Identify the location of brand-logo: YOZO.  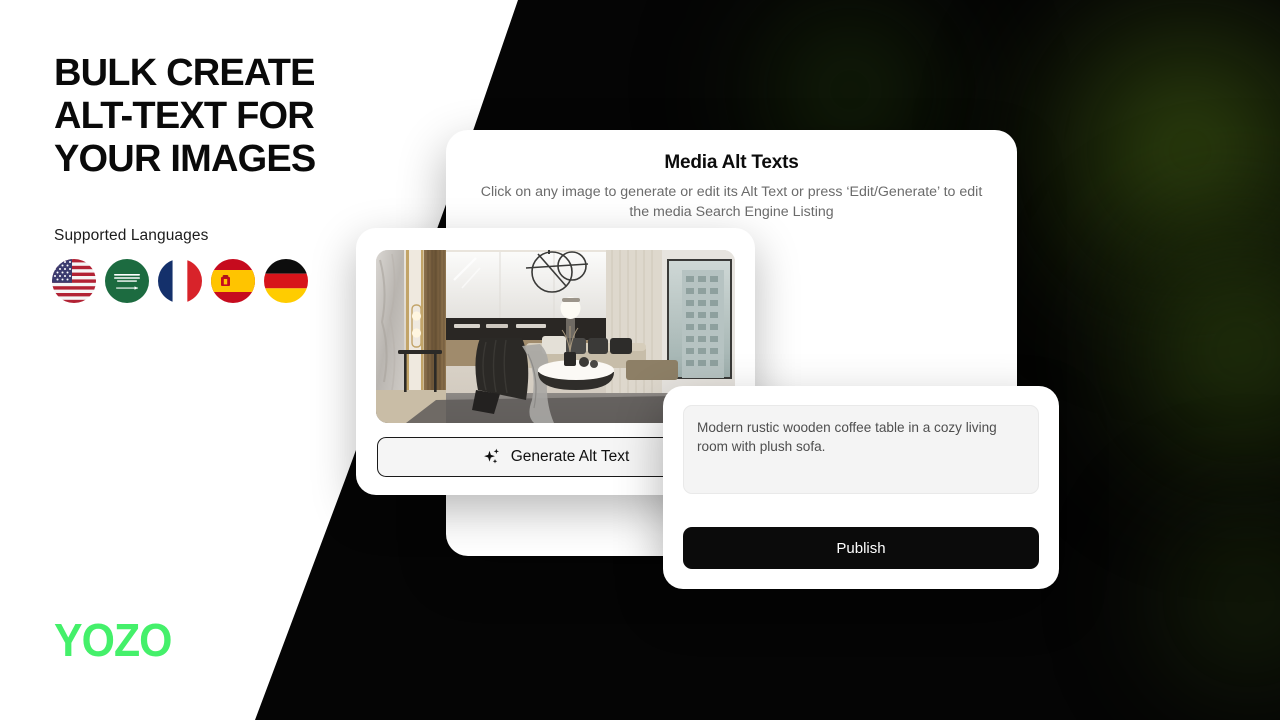
(113, 640).